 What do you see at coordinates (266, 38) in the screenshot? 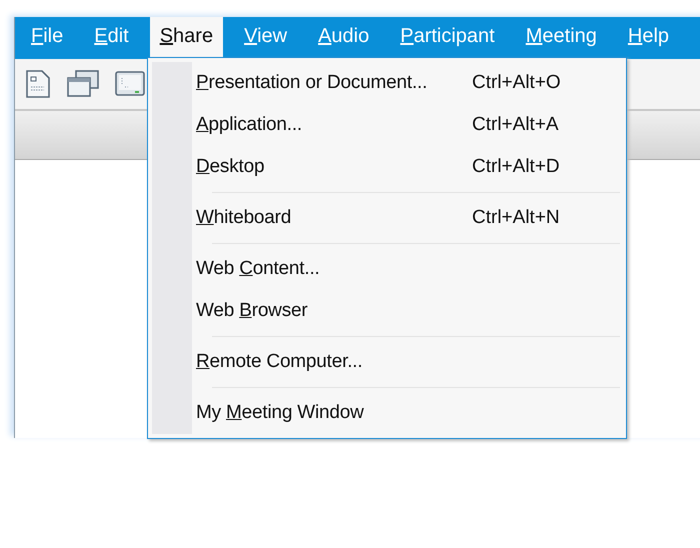
I see `menu-bar-item: View` at bounding box center [266, 38].